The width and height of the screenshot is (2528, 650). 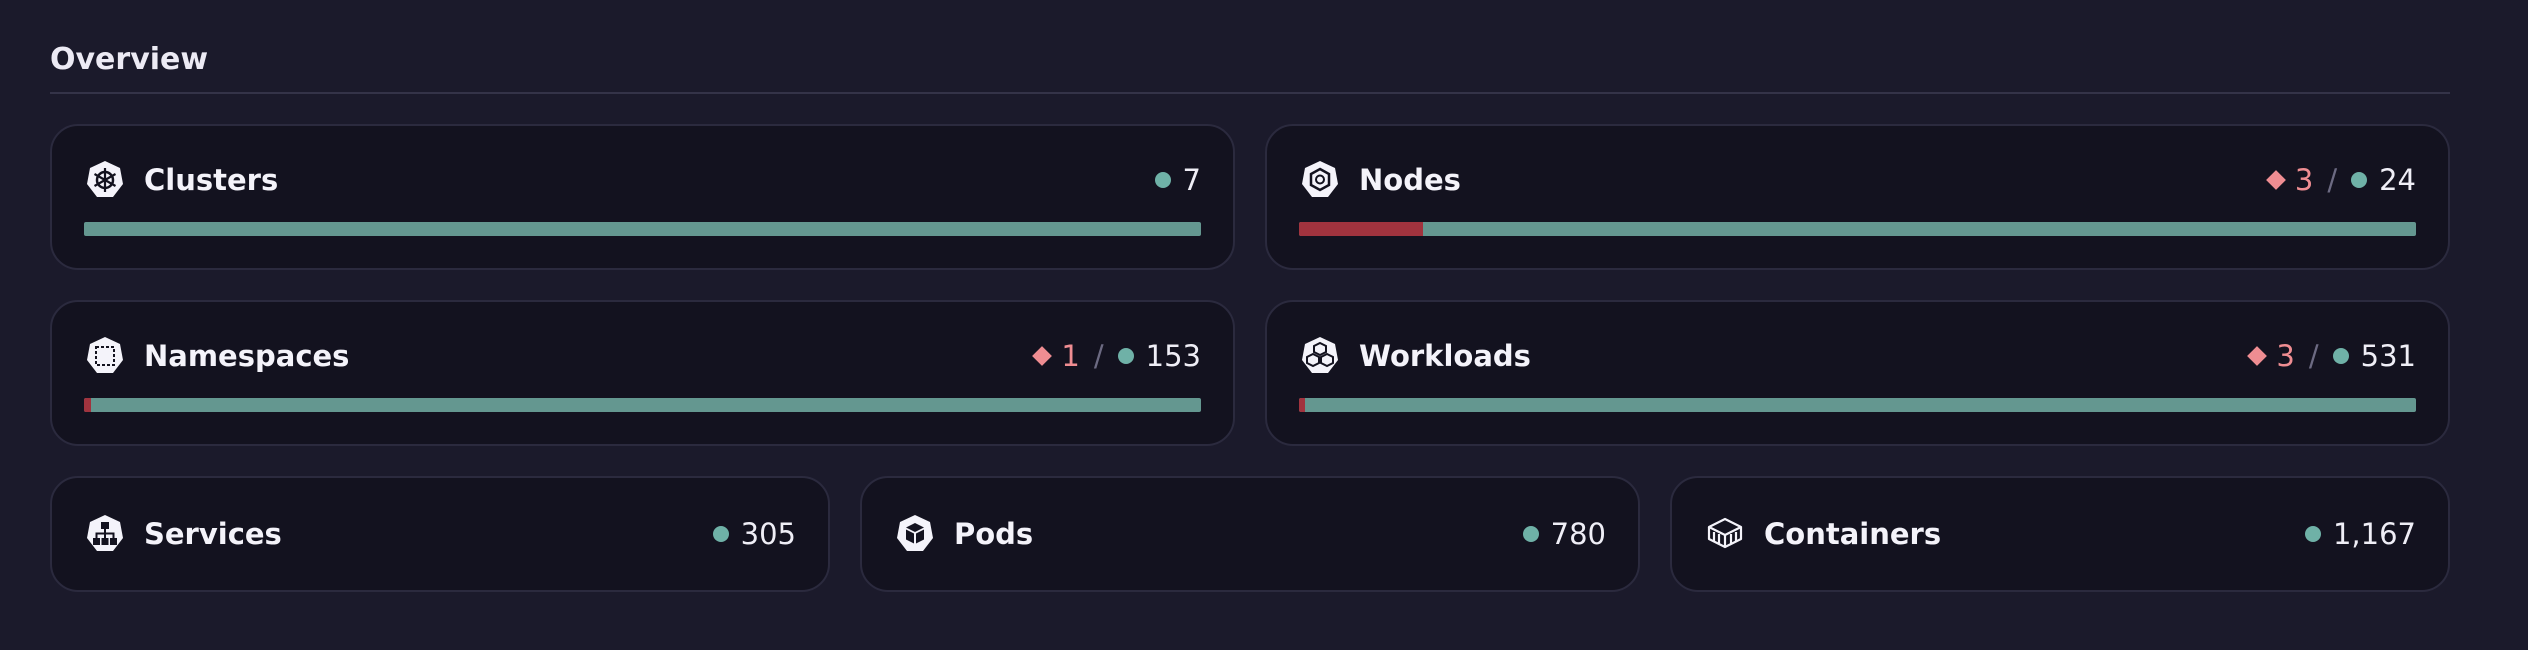 I want to click on namespaces-card: Namespaces 1 / 153, so click(x=642, y=373).